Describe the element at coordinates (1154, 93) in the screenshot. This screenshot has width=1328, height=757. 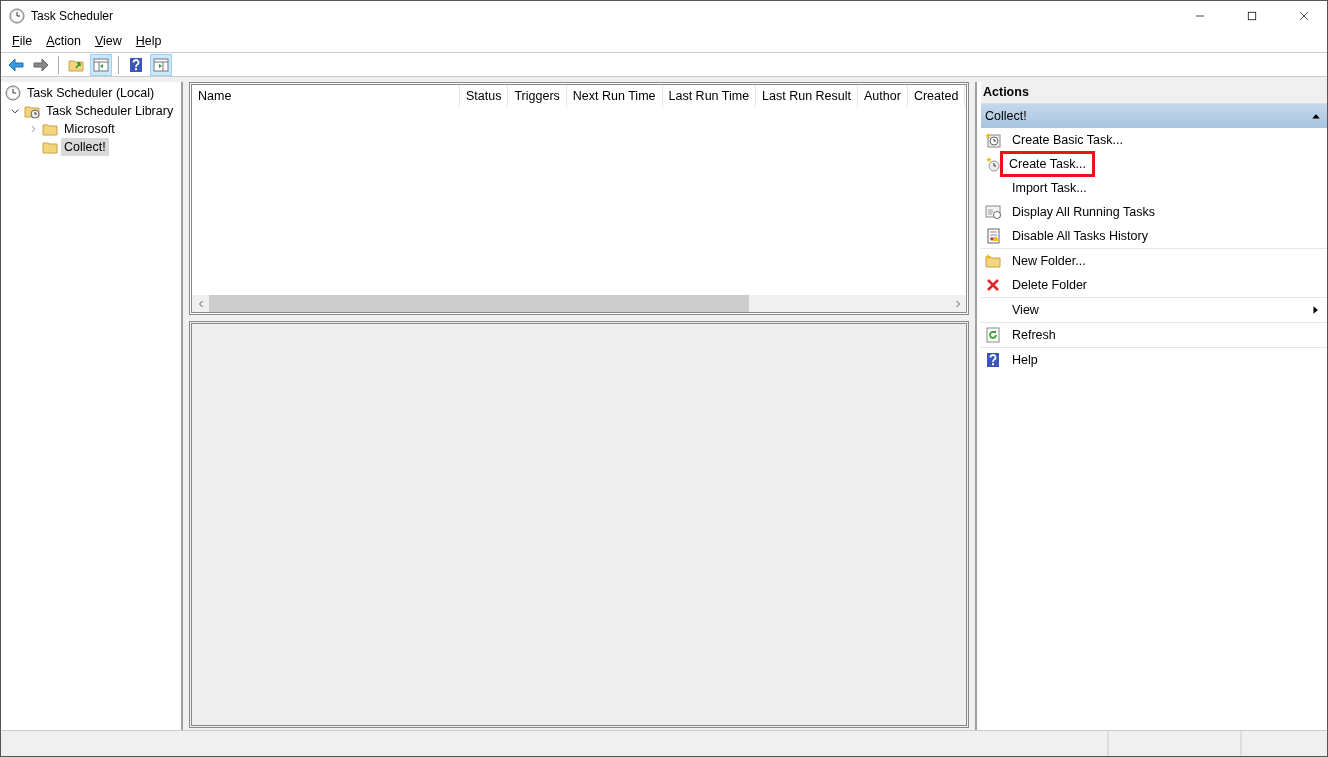
I see `actions-title: Actions` at that location.